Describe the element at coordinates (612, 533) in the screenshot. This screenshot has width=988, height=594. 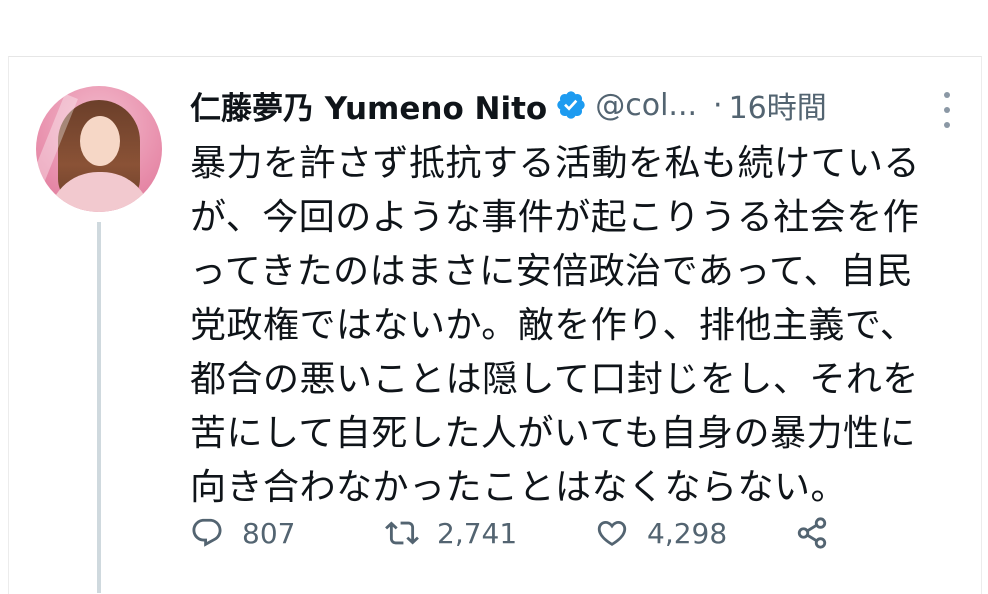
I see `heart-icon` at that location.